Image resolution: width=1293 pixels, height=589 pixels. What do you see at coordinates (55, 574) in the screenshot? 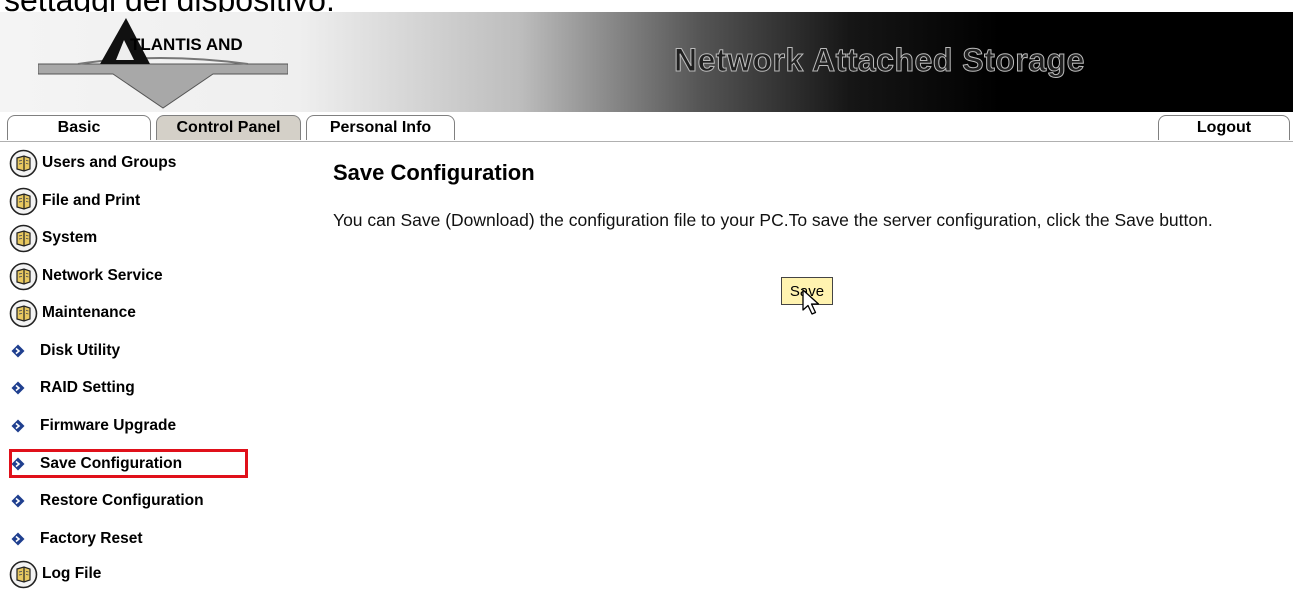
I see `sidebar-item-log-file: Log File` at bounding box center [55, 574].